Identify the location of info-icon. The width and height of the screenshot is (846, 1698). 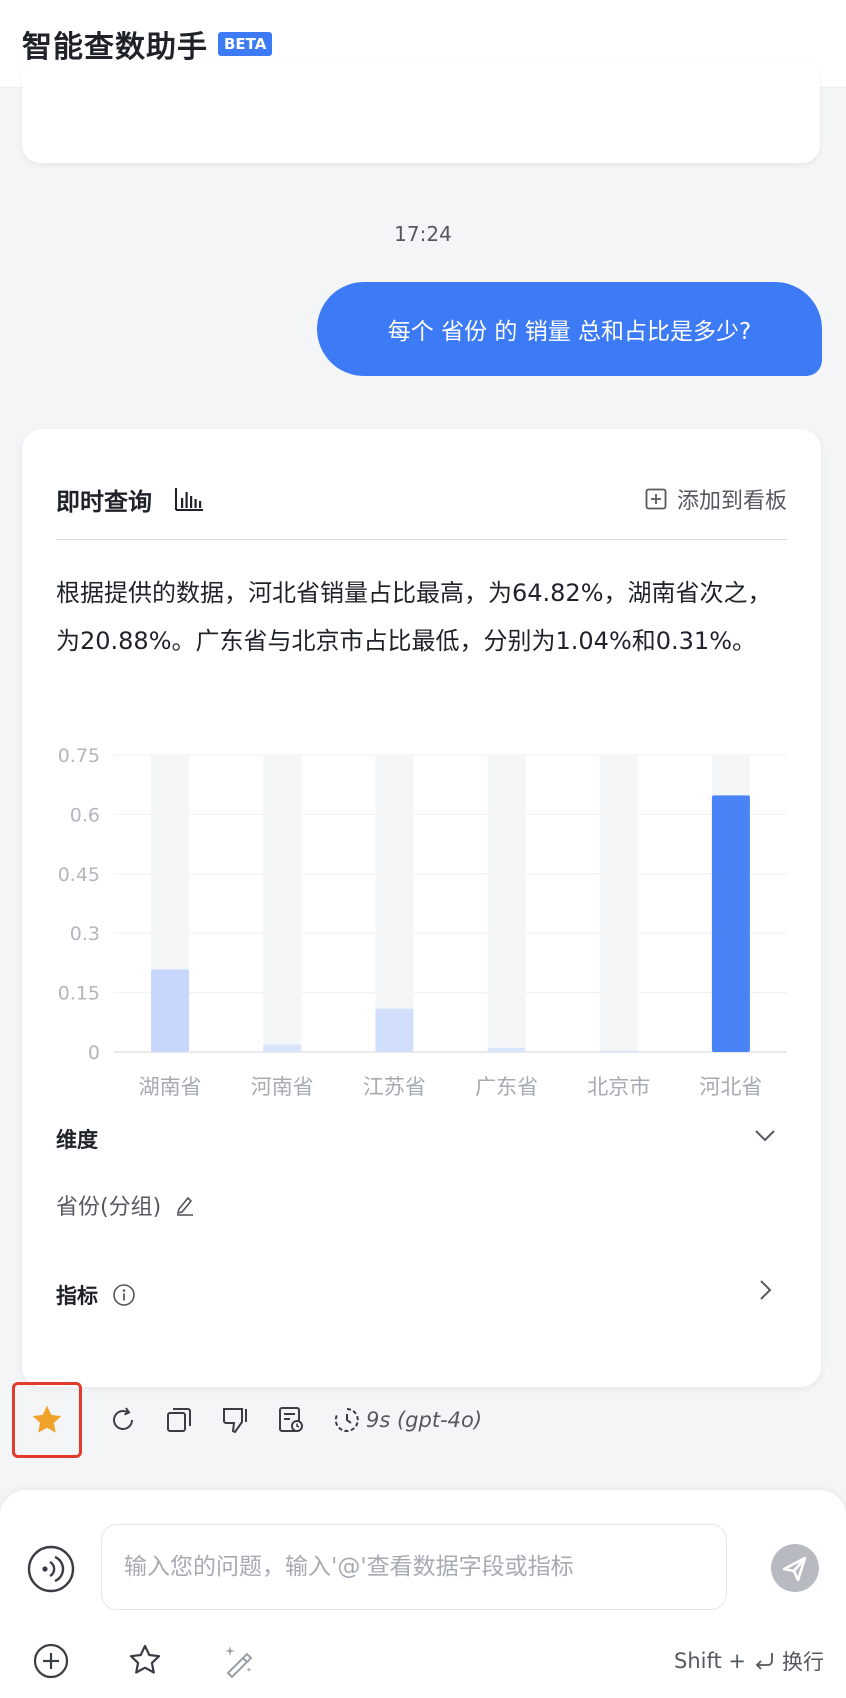
(124, 1295).